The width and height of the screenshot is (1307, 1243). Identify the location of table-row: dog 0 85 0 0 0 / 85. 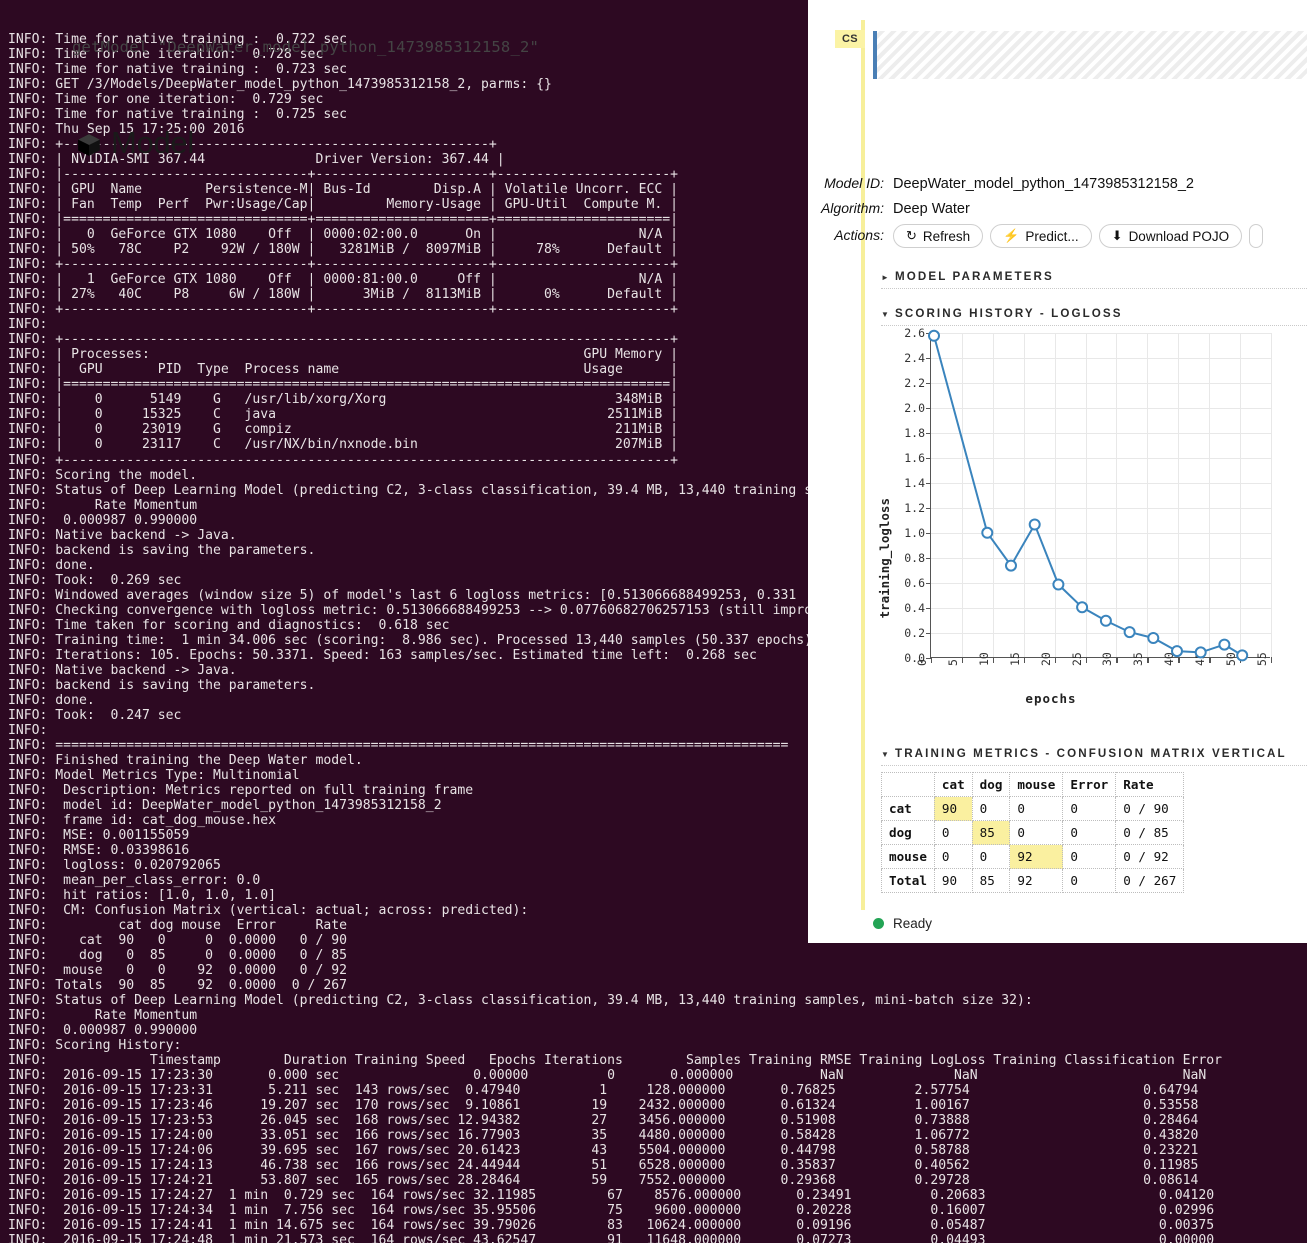
(1033, 832).